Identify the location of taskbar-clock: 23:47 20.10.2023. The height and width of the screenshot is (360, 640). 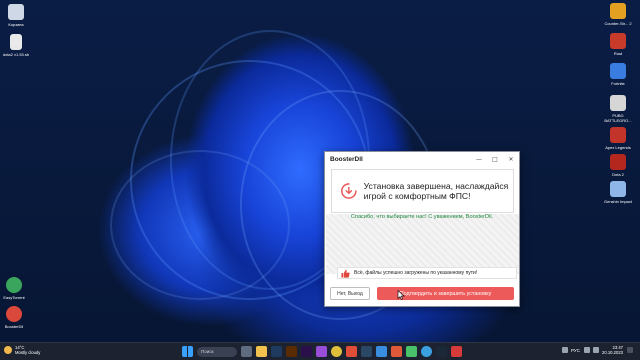
(612, 350).